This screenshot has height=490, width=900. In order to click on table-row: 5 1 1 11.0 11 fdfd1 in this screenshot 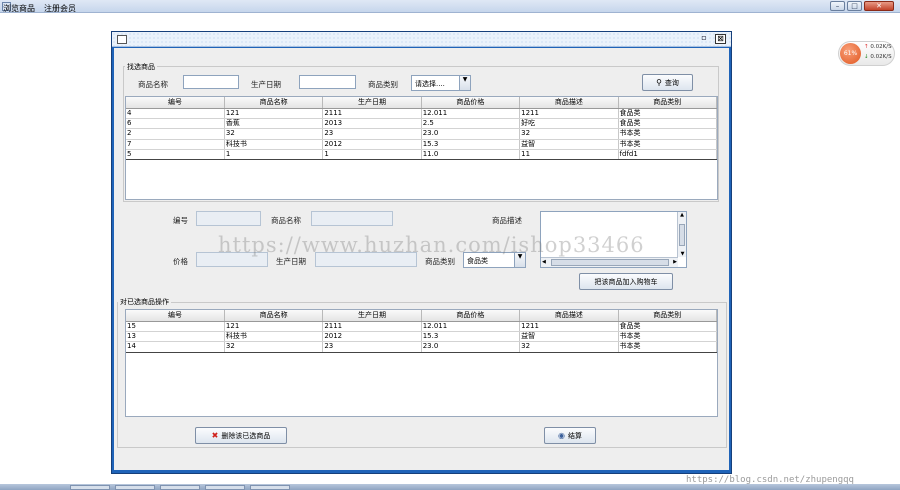, I will do `click(422, 155)`.